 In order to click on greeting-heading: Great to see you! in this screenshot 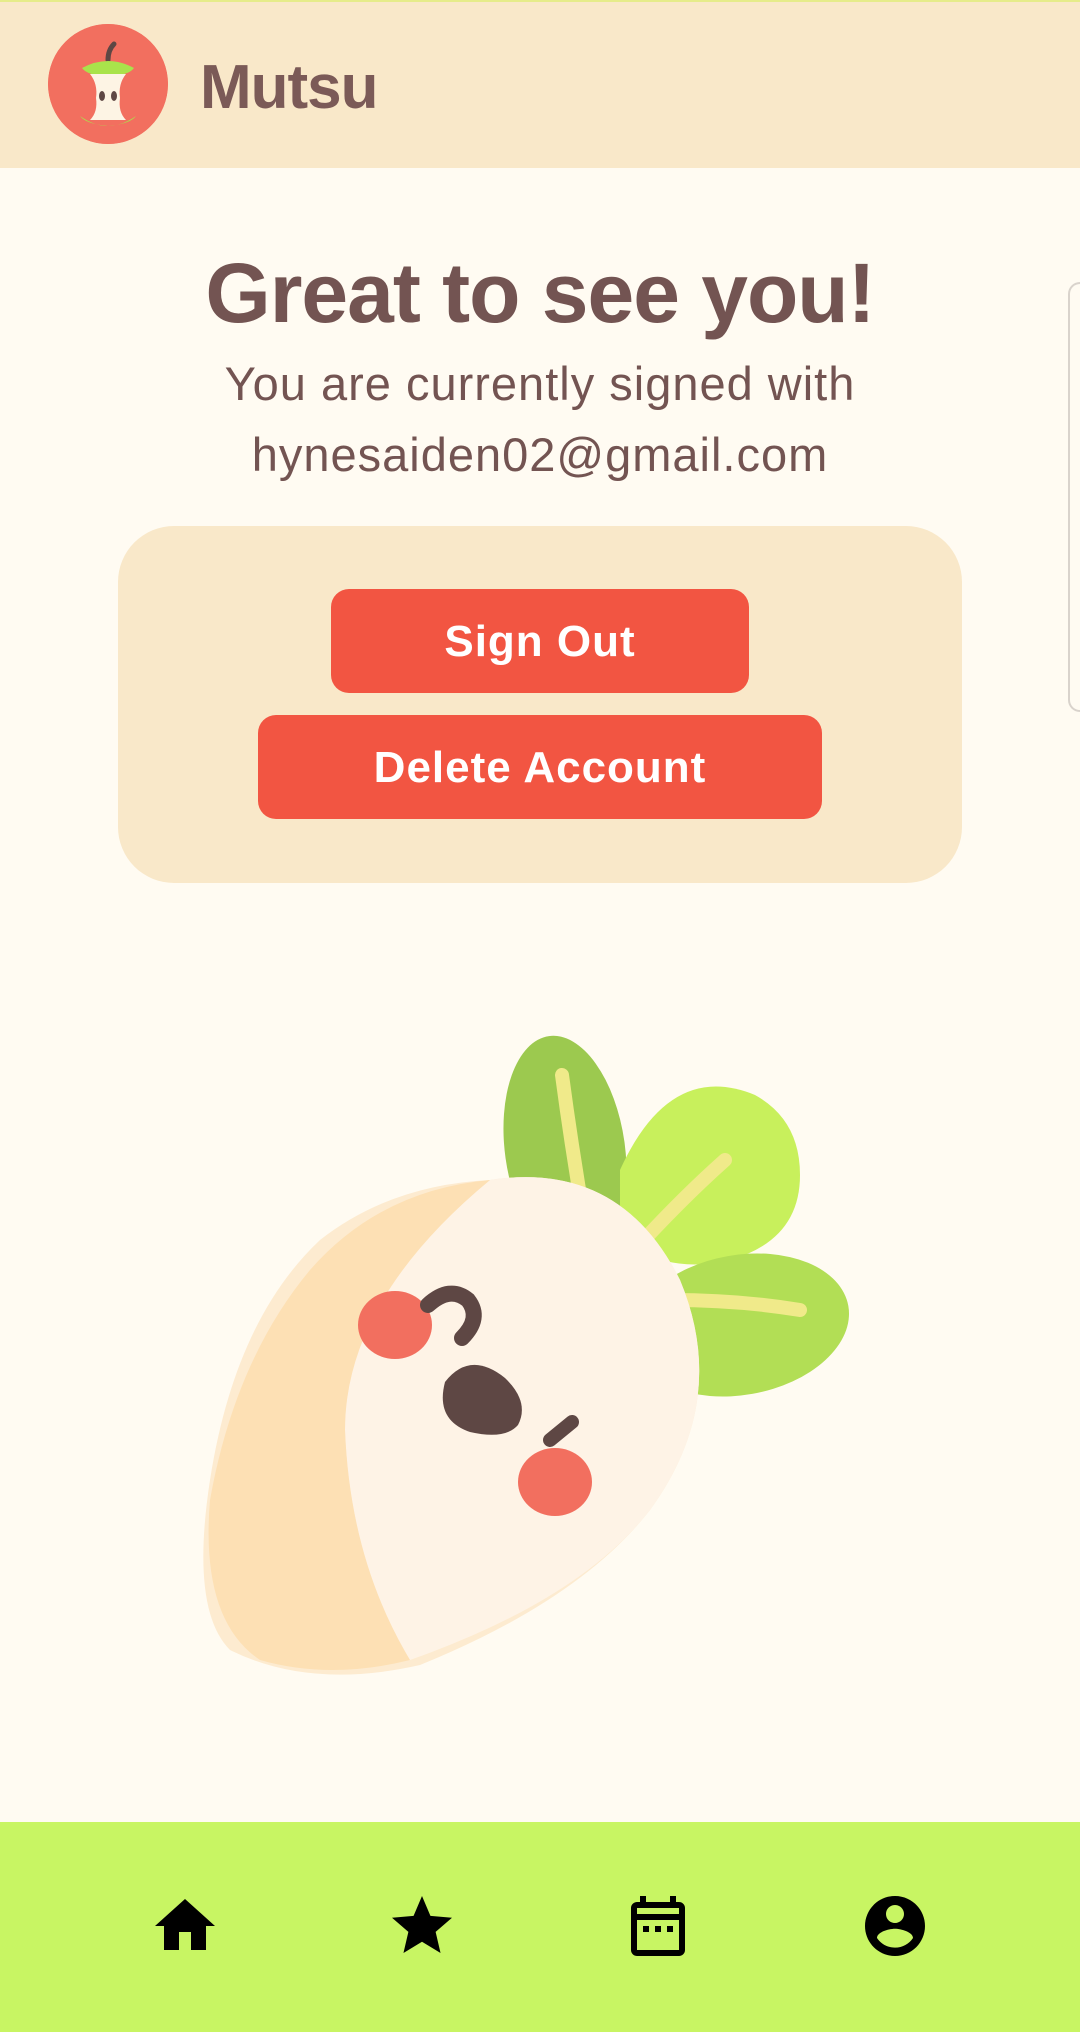, I will do `click(540, 293)`.